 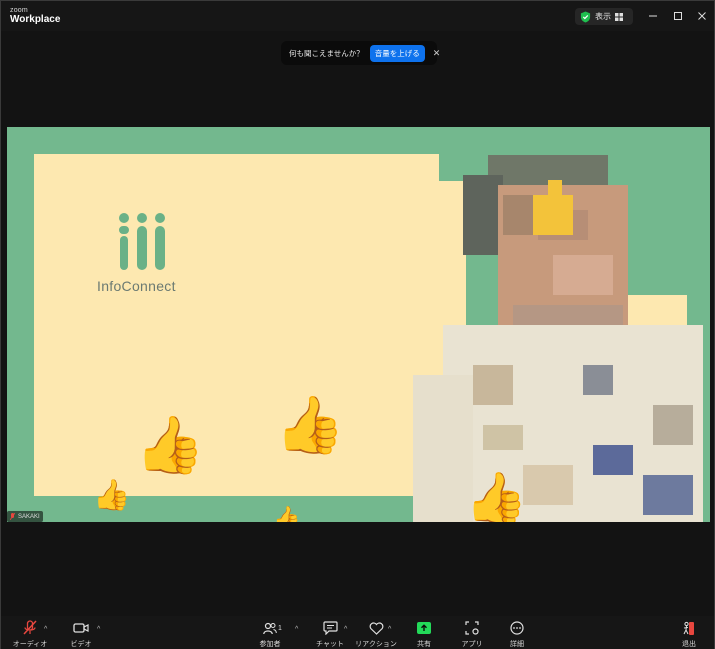 I want to click on video-camera-icon, so click(x=81, y=628).